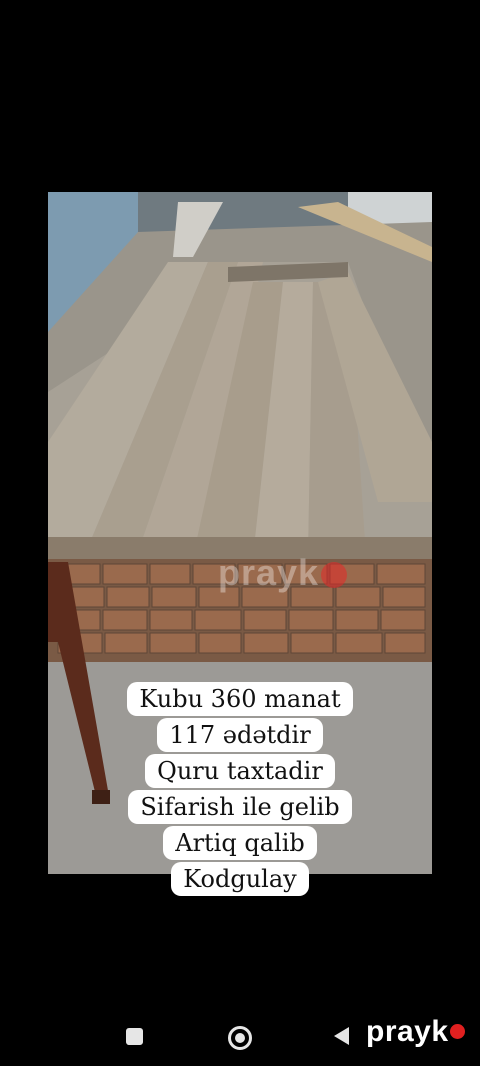 The image size is (480, 1066). I want to click on android-nav-bar: prayk, so click(240, 1035).